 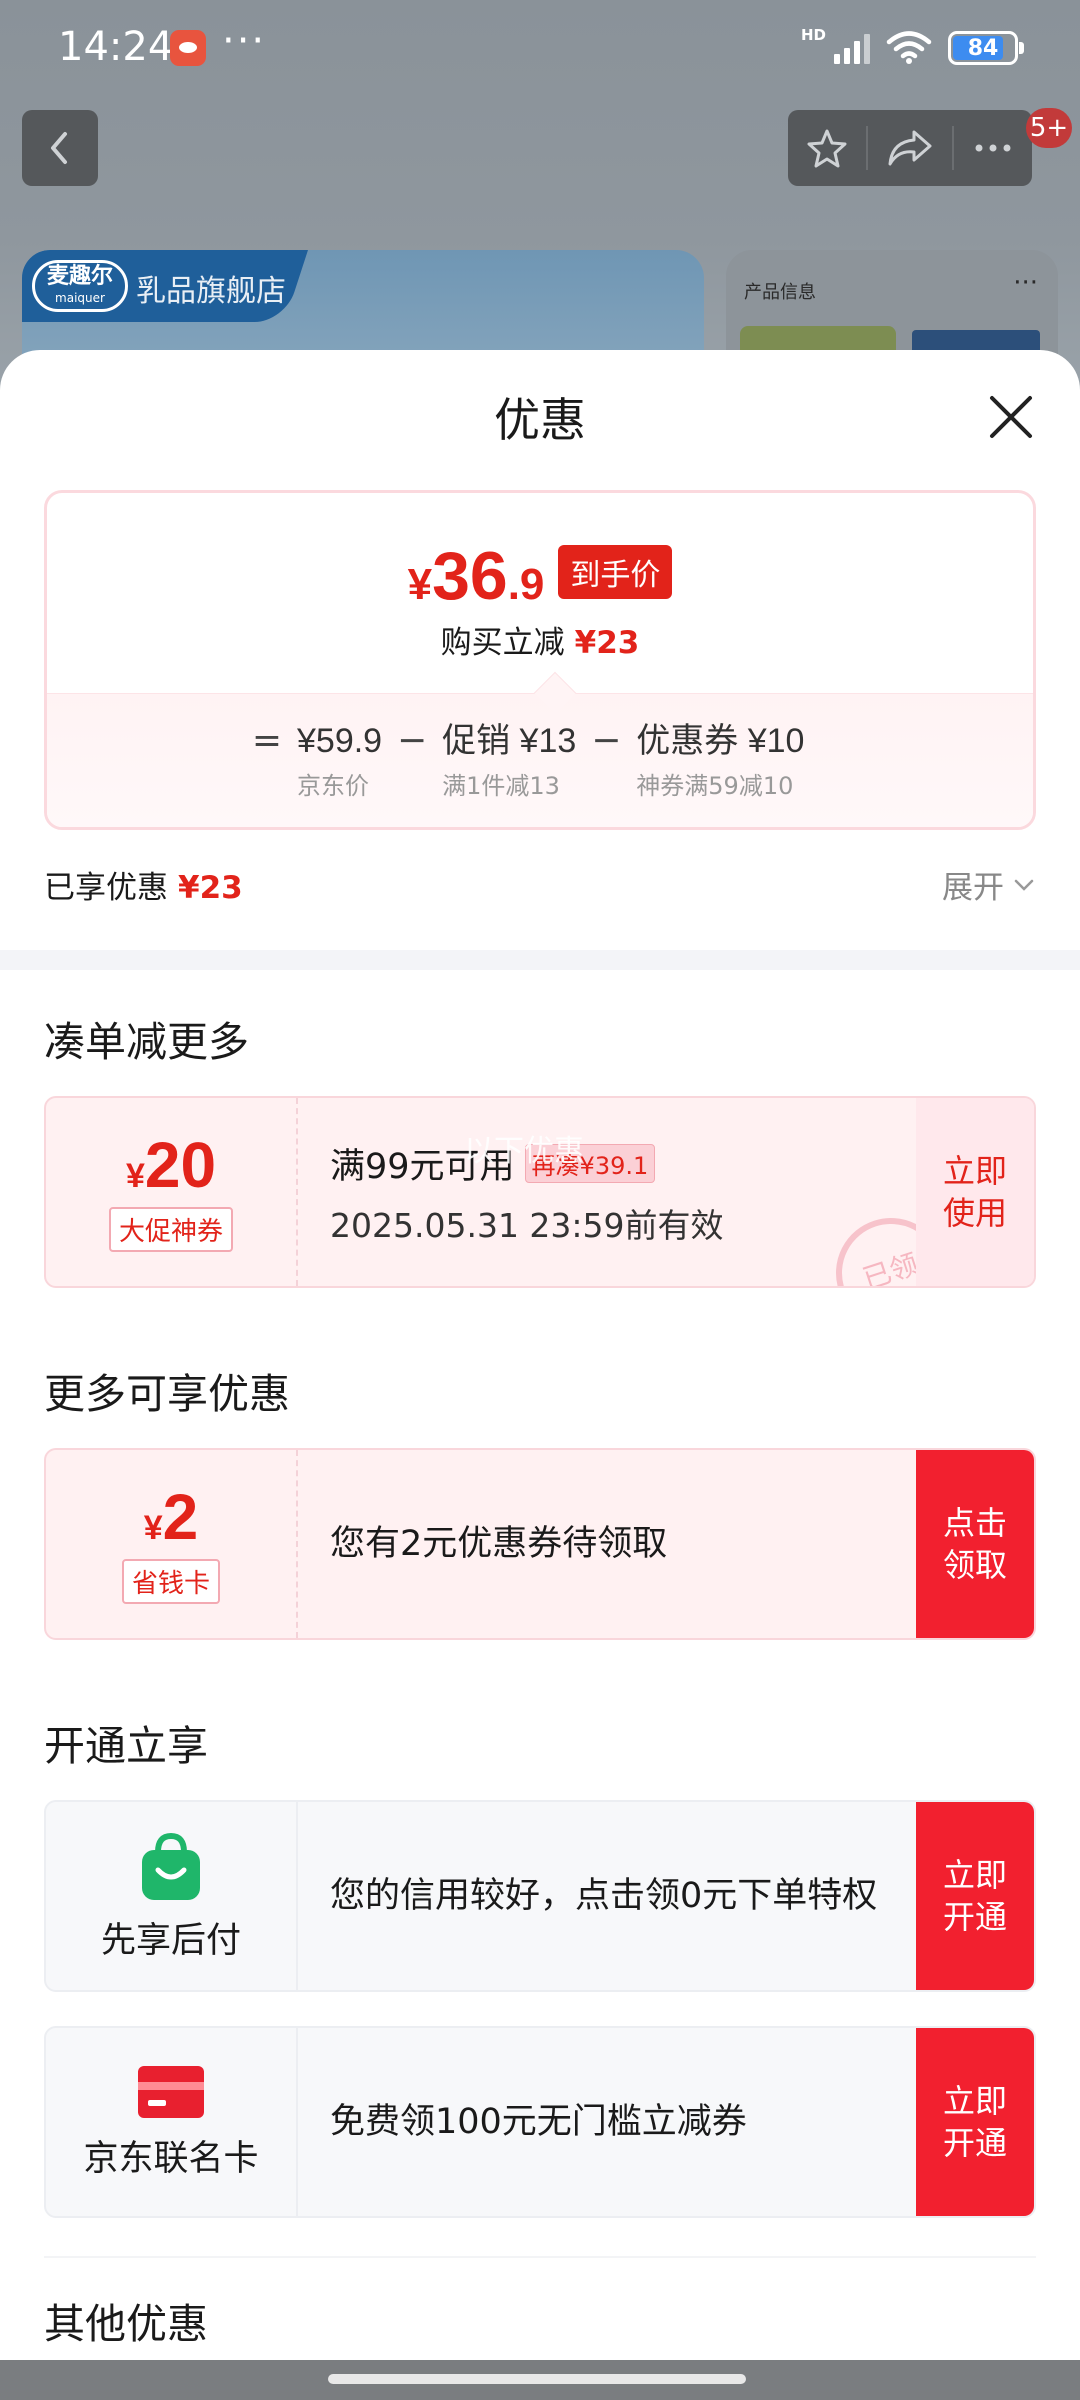 I want to click on use-now-button: 立即 使用, so click(x=975, y=1192).